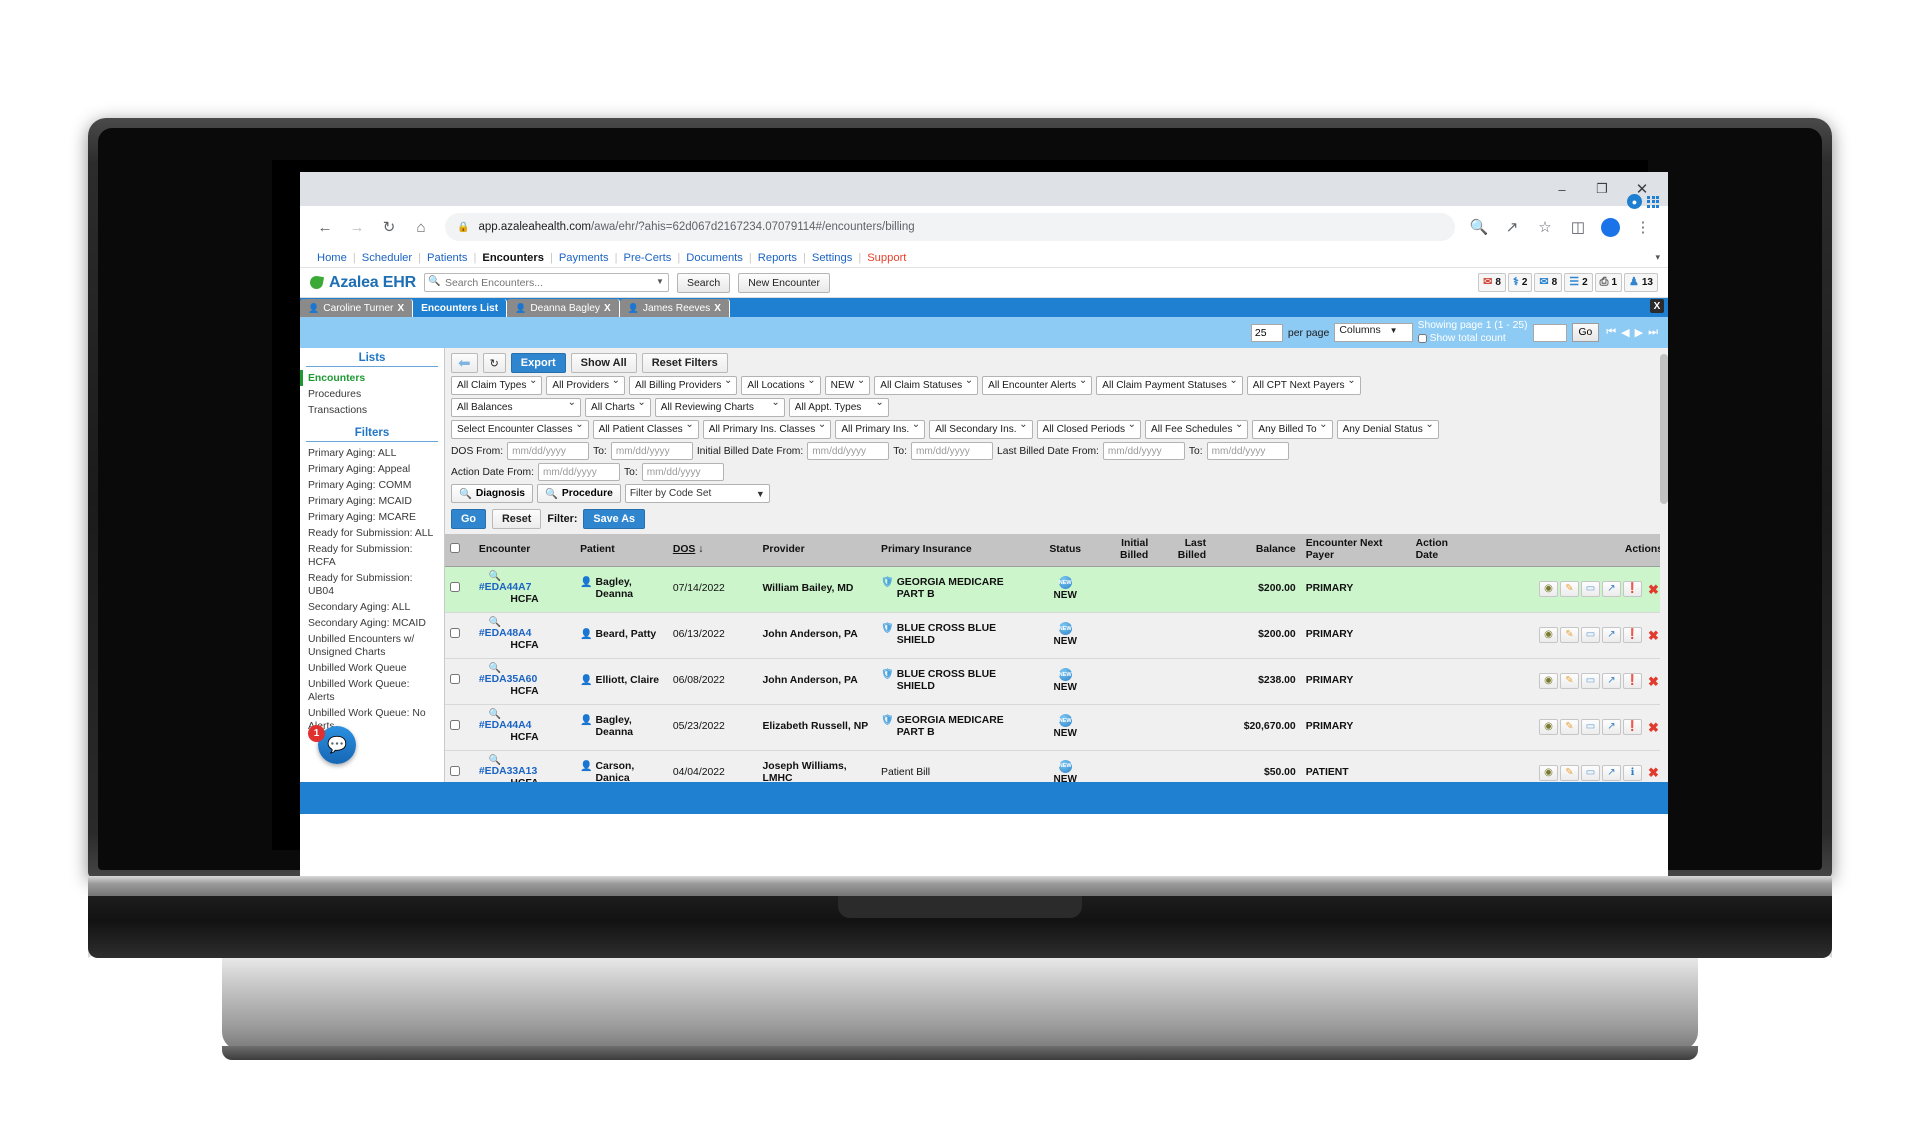 Image resolution: width=1920 pixels, height=1126 pixels. Describe the element at coordinates (1657, 257) in the screenshot. I see `chevron-down-icon: ▾` at that location.